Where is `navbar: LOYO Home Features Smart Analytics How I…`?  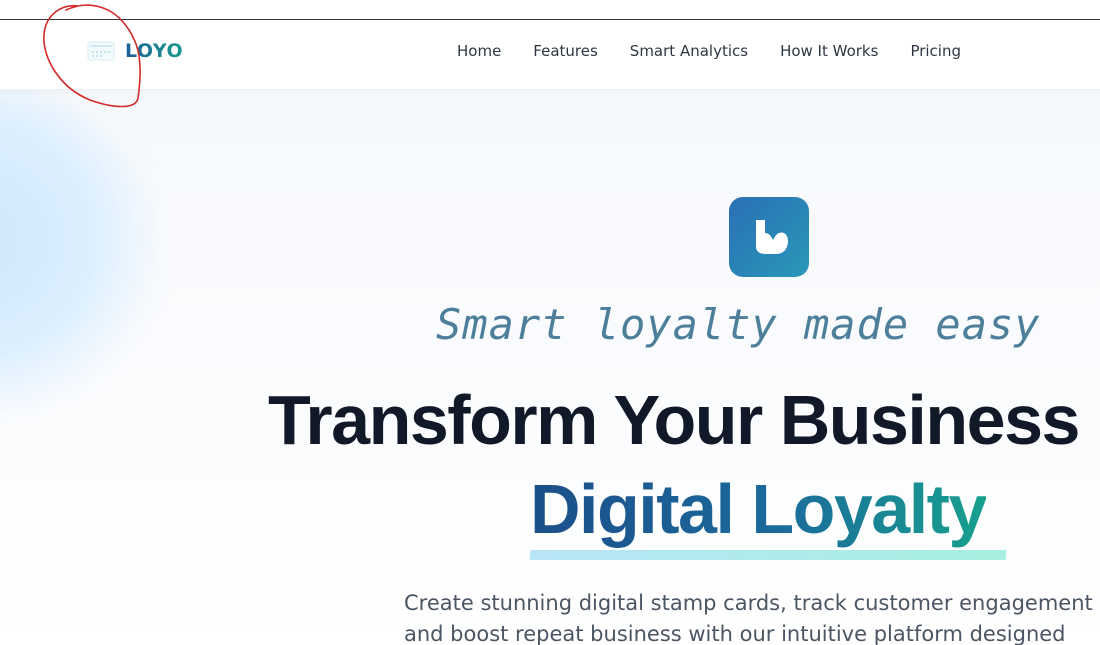 navbar: LOYO Home Features Smart Analytics How I… is located at coordinates (550, 55).